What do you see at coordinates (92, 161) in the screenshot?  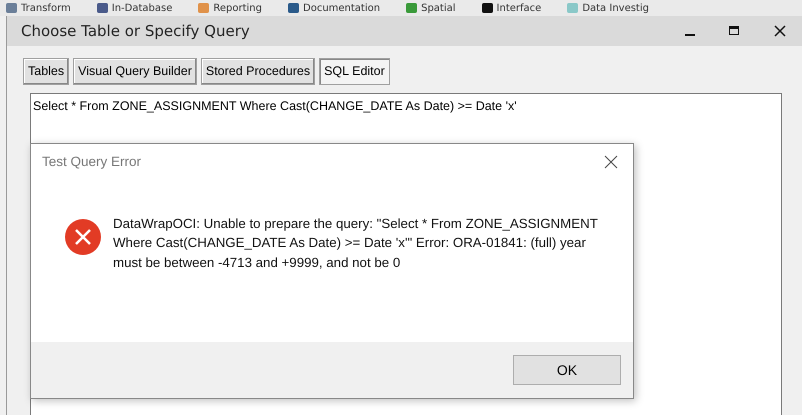 I see `dialog-title: Test Query Error` at bounding box center [92, 161].